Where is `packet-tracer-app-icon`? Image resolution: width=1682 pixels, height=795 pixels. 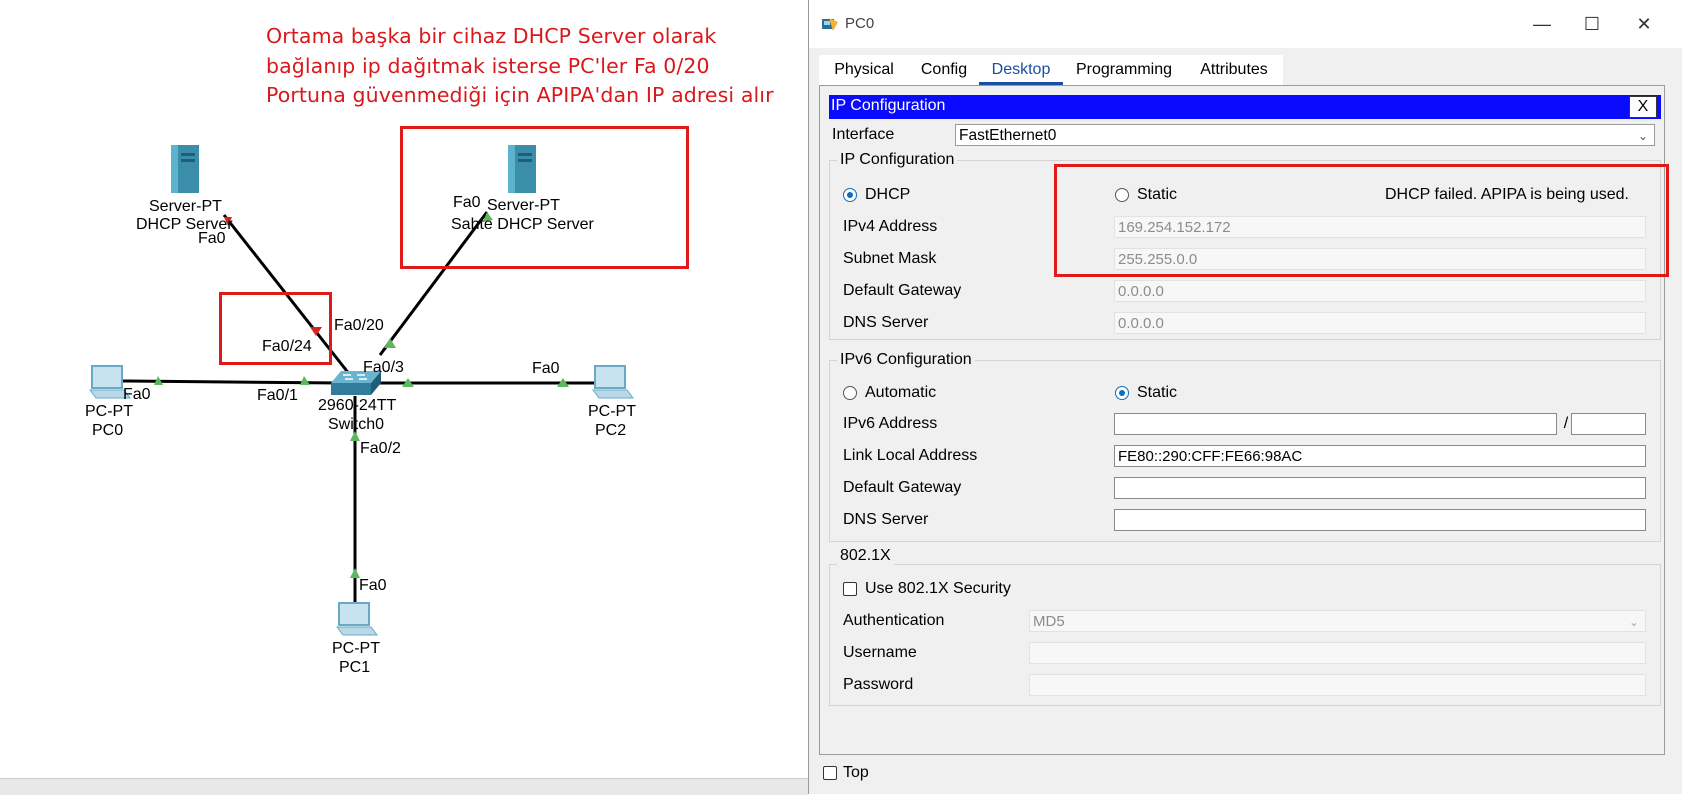 packet-tracer-app-icon is located at coordinates (830, 24).